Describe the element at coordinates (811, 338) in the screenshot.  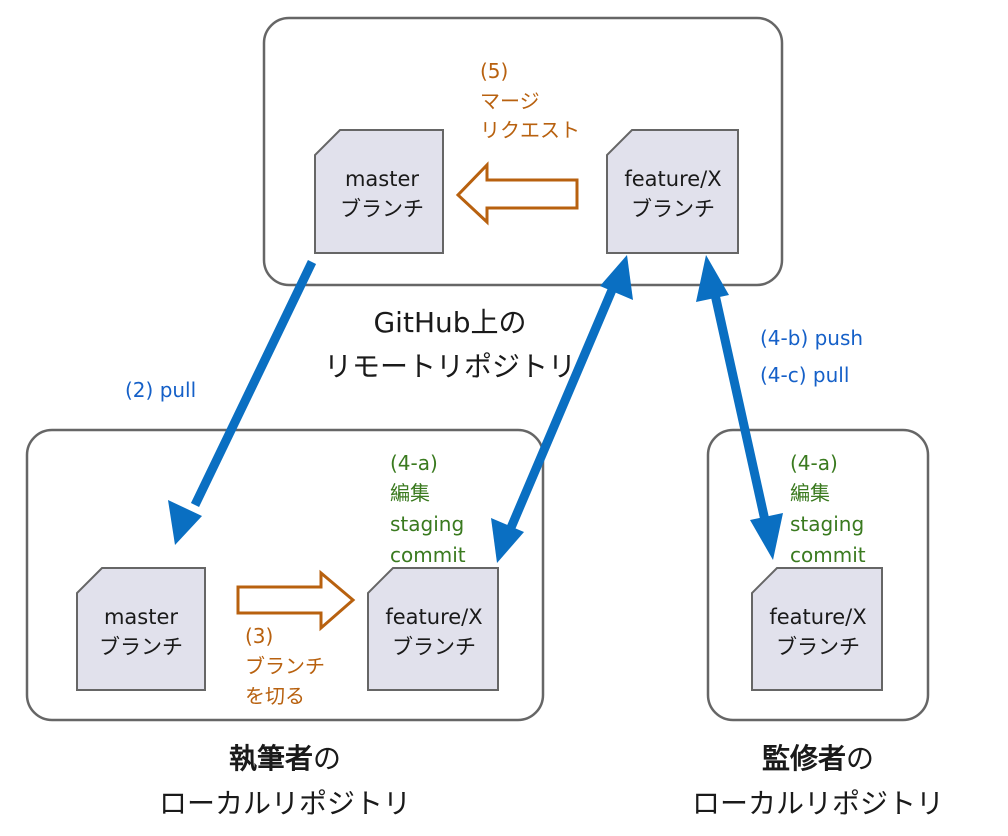
I see `push-label: (4-b) push` at that location.